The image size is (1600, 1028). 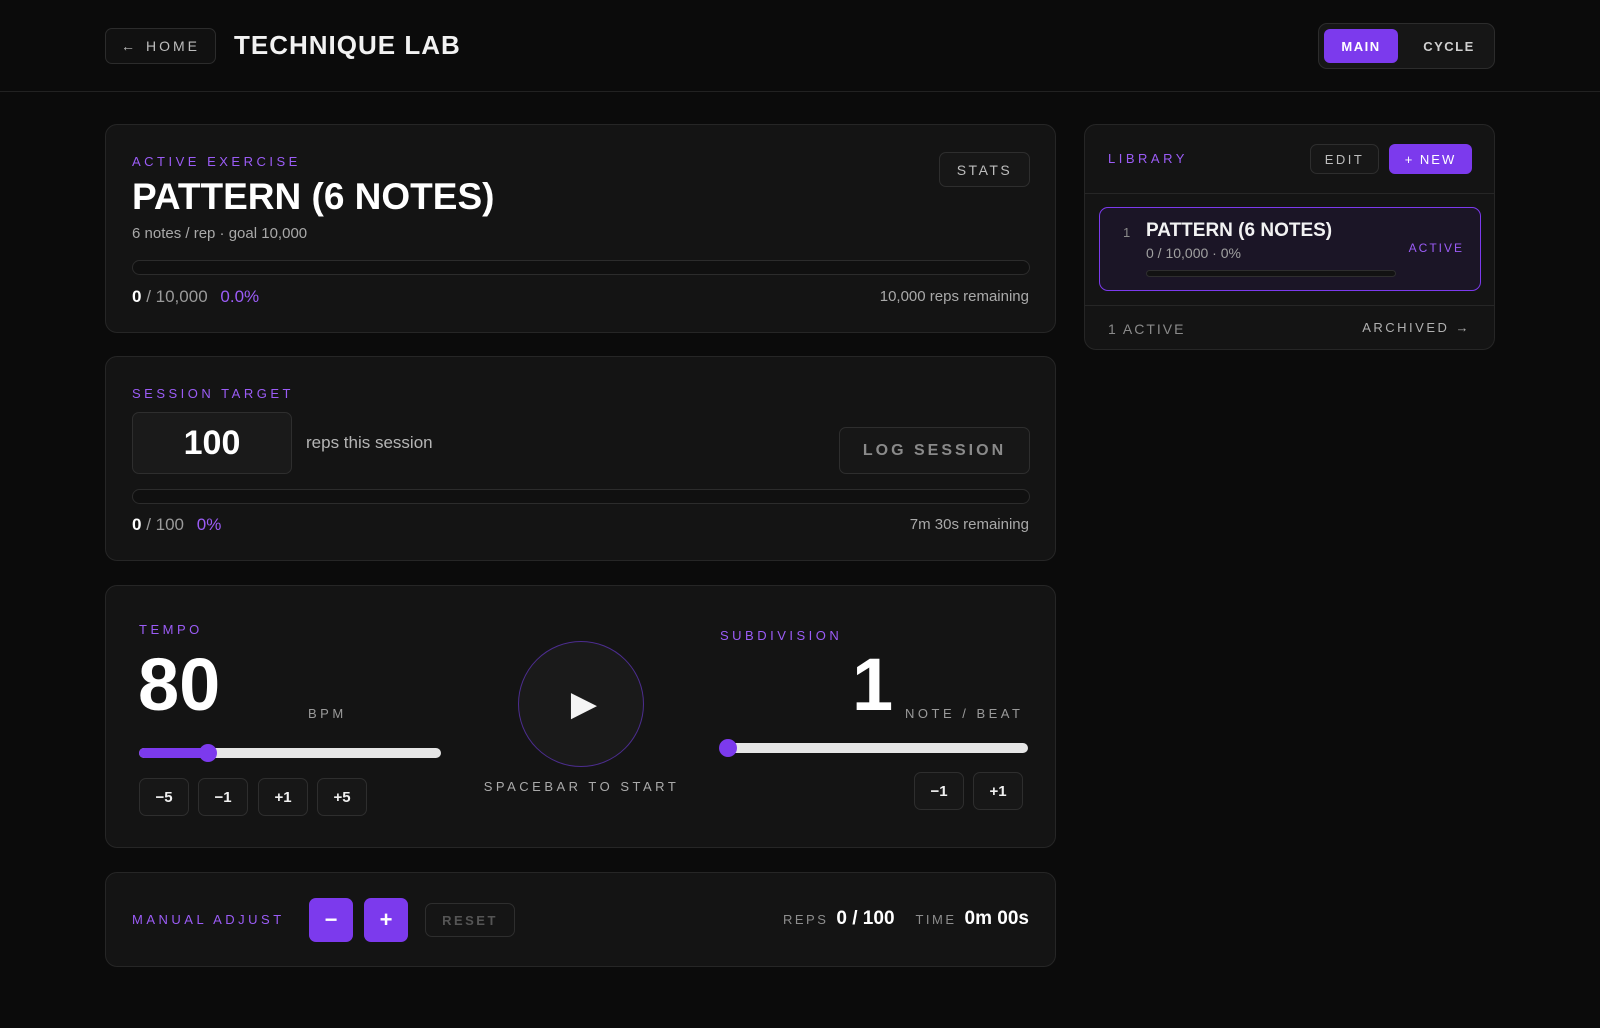 I want to click on reset-button: RESET, so click(x=470, y=920).